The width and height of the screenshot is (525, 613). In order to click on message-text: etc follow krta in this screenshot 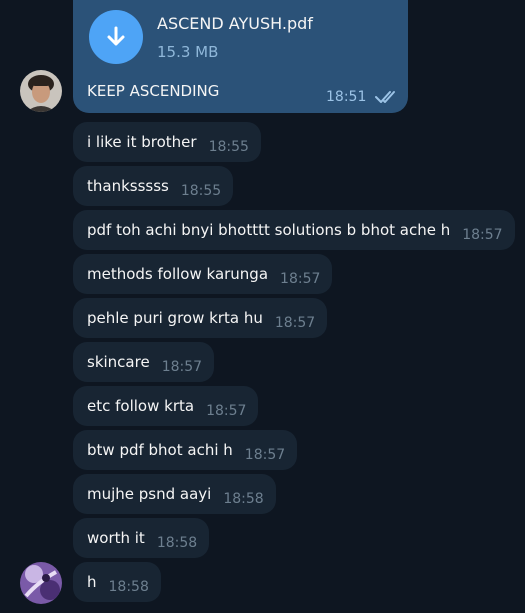, I will do `click(141, 406)`.